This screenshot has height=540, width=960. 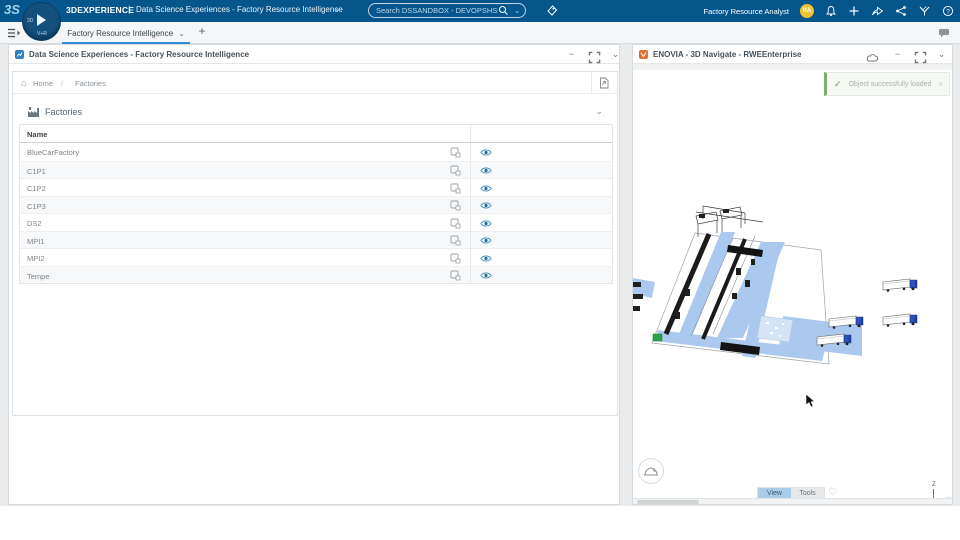 What do you see at coordinates (657, 337) in the screenshot?
I see `green-equipment` at bounding box center [657, 337].